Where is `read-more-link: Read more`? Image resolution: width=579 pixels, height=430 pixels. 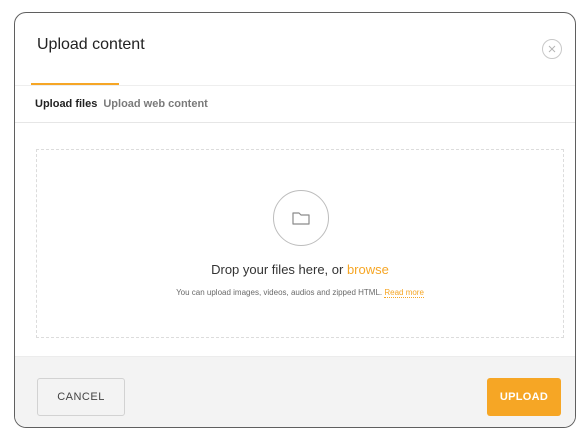
read-more-link: Read more is located at coordinates (404, 293).